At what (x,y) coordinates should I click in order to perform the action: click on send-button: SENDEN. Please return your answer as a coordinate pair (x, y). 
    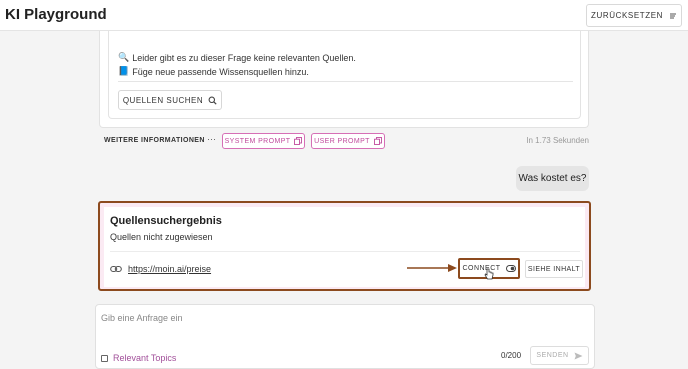
    Looking at the image, I should click on (559, 355).